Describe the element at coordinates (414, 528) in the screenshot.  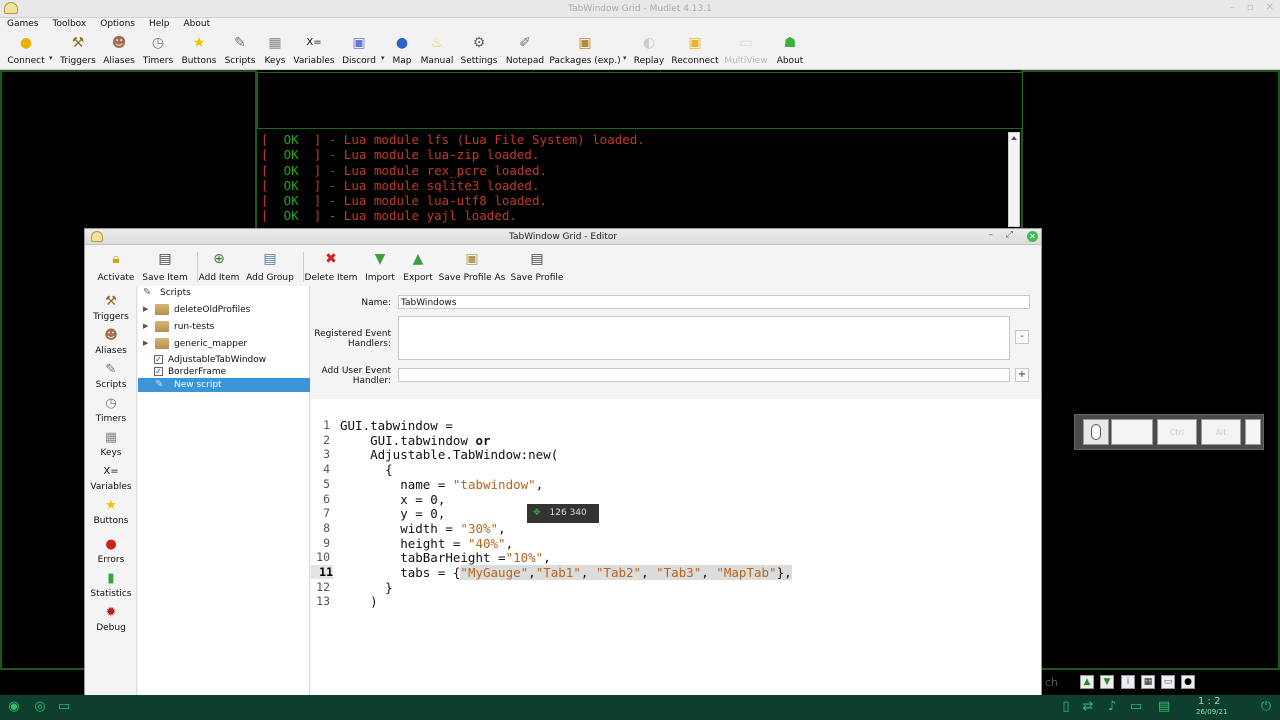
I see `code-line: 8 width = "30%",` at that location.